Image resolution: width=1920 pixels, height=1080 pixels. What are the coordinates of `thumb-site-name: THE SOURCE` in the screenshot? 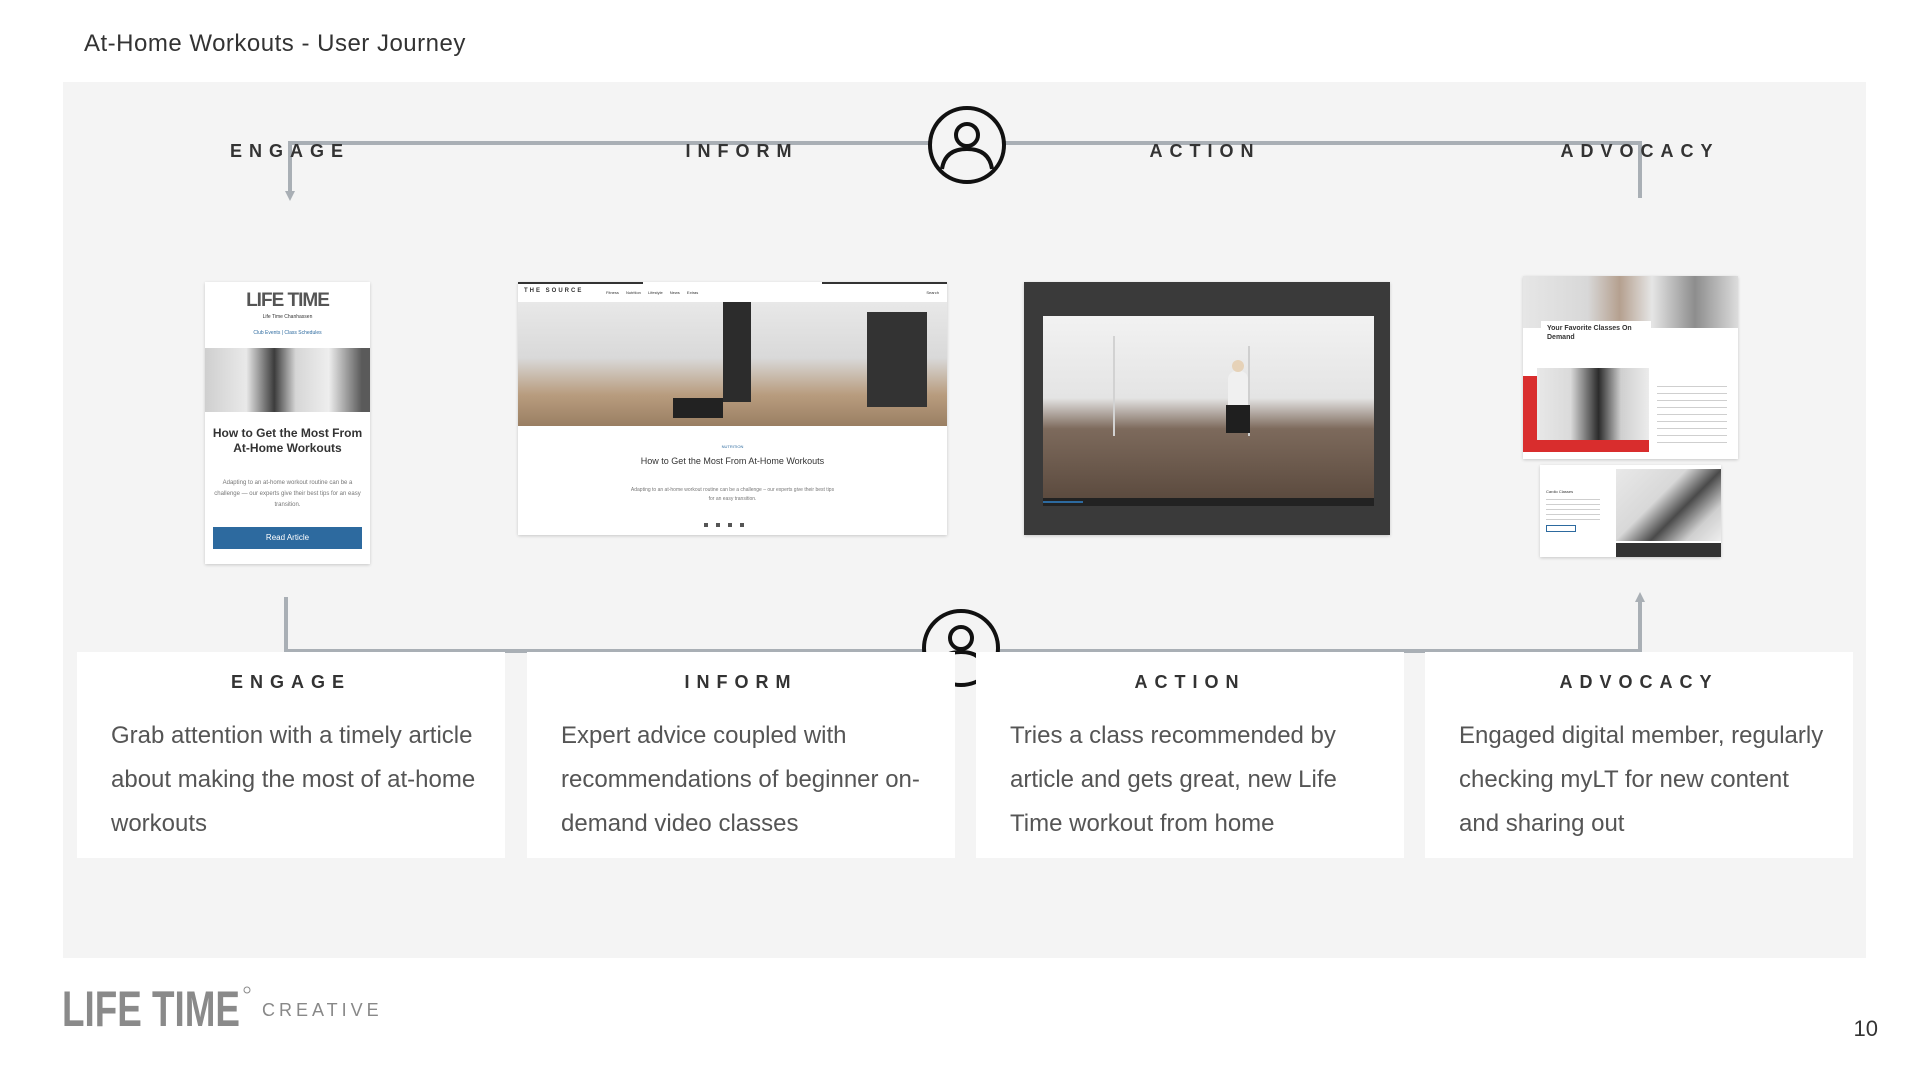 It's located at (554, 291).